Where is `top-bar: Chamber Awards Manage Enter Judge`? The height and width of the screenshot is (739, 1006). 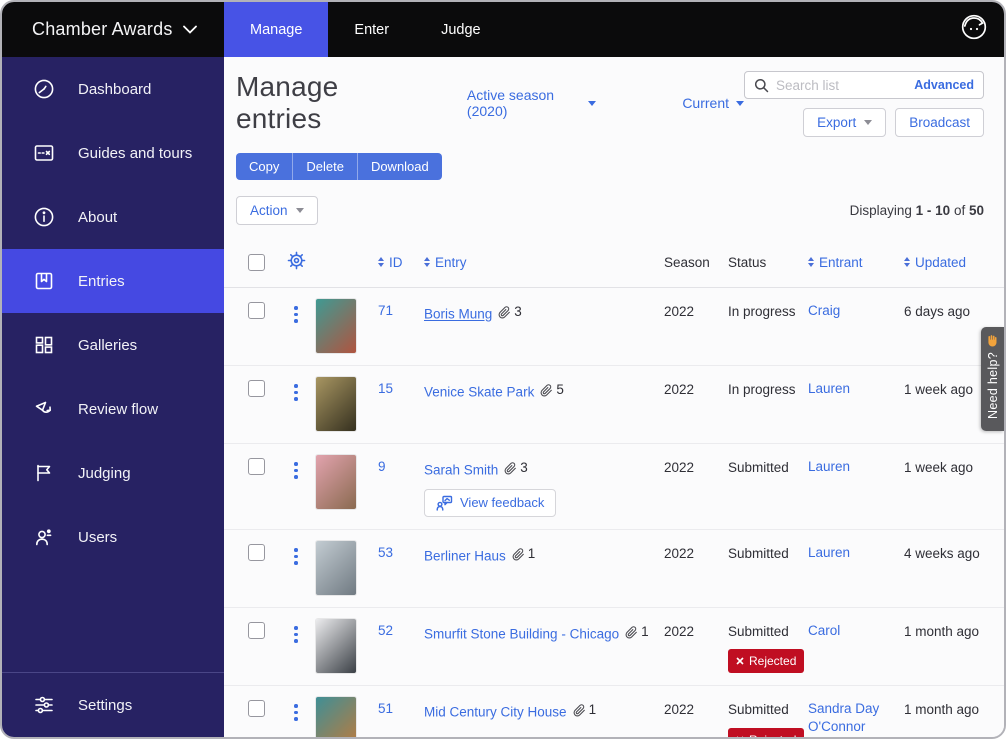 top-bar: Chamber Awards Manage Enter Judge is located at coordinates (503, 29).